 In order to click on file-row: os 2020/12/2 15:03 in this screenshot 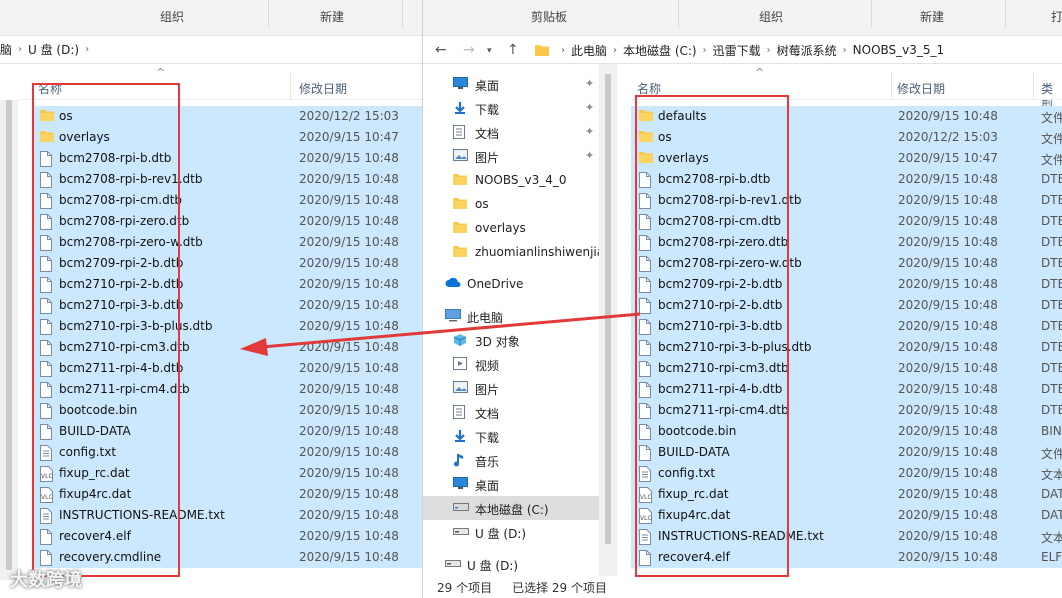, I will do `click(227, 116)`.